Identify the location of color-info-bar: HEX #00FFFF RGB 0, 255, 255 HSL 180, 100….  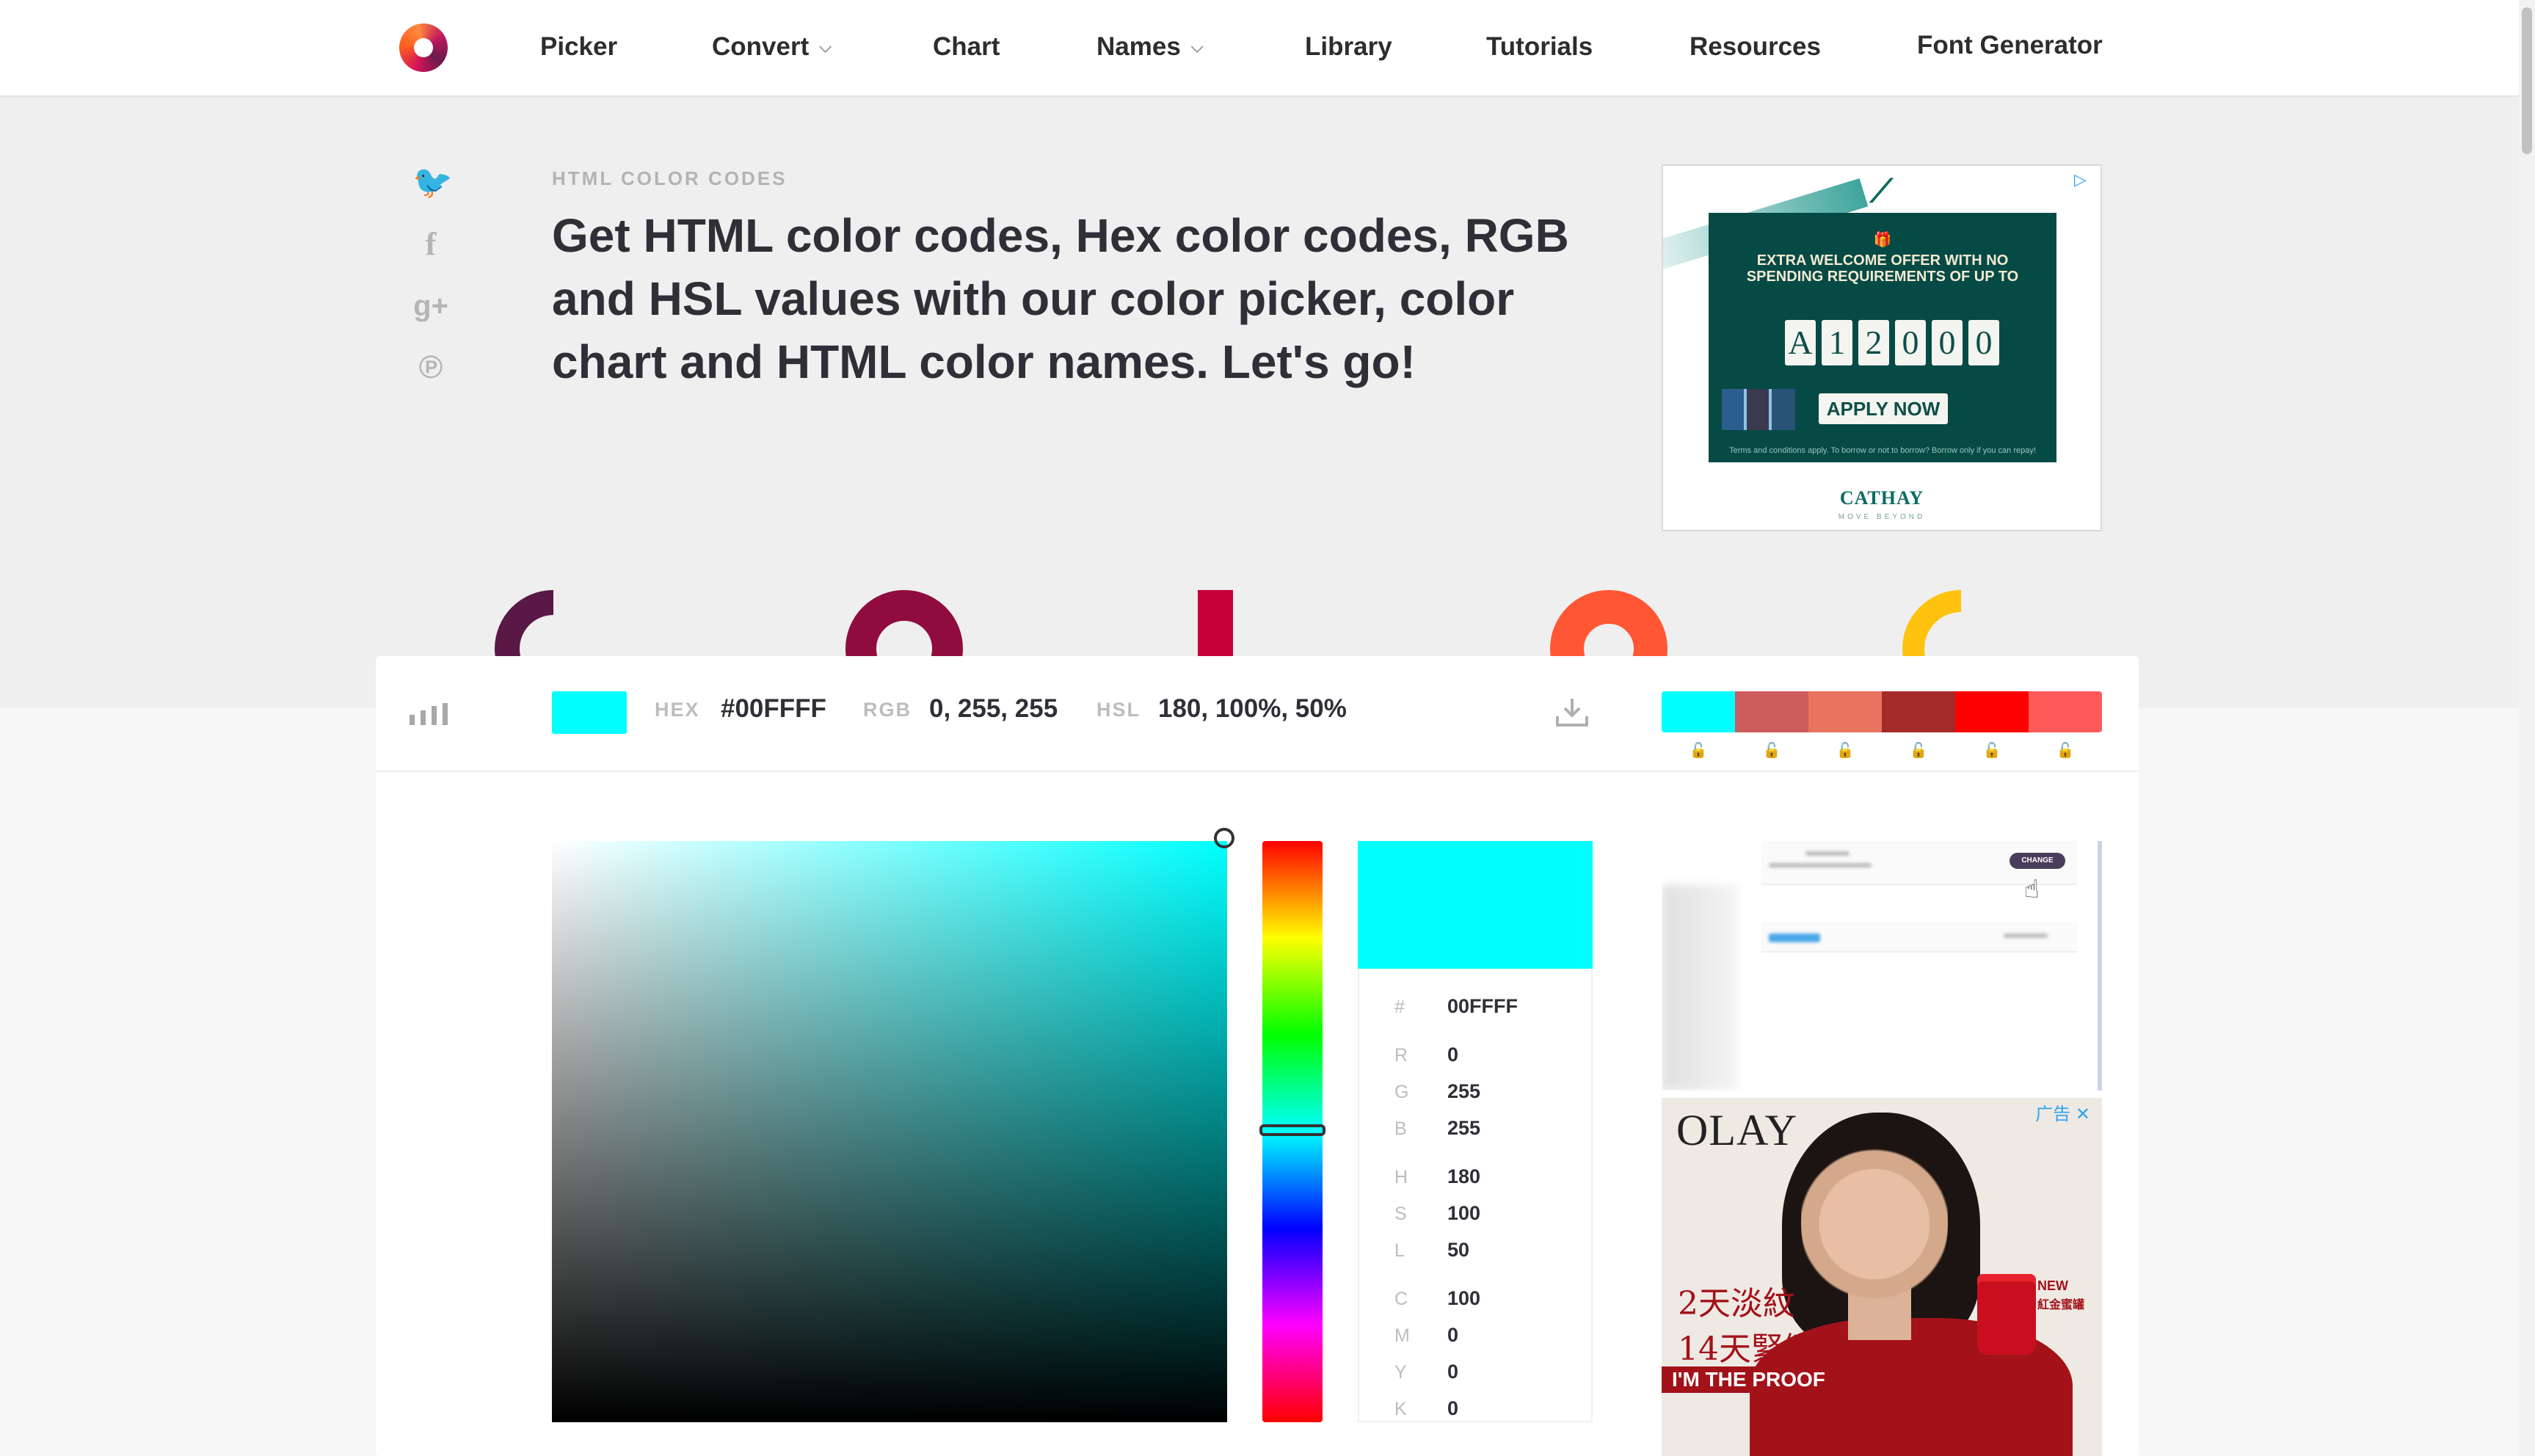
(1257, 714).